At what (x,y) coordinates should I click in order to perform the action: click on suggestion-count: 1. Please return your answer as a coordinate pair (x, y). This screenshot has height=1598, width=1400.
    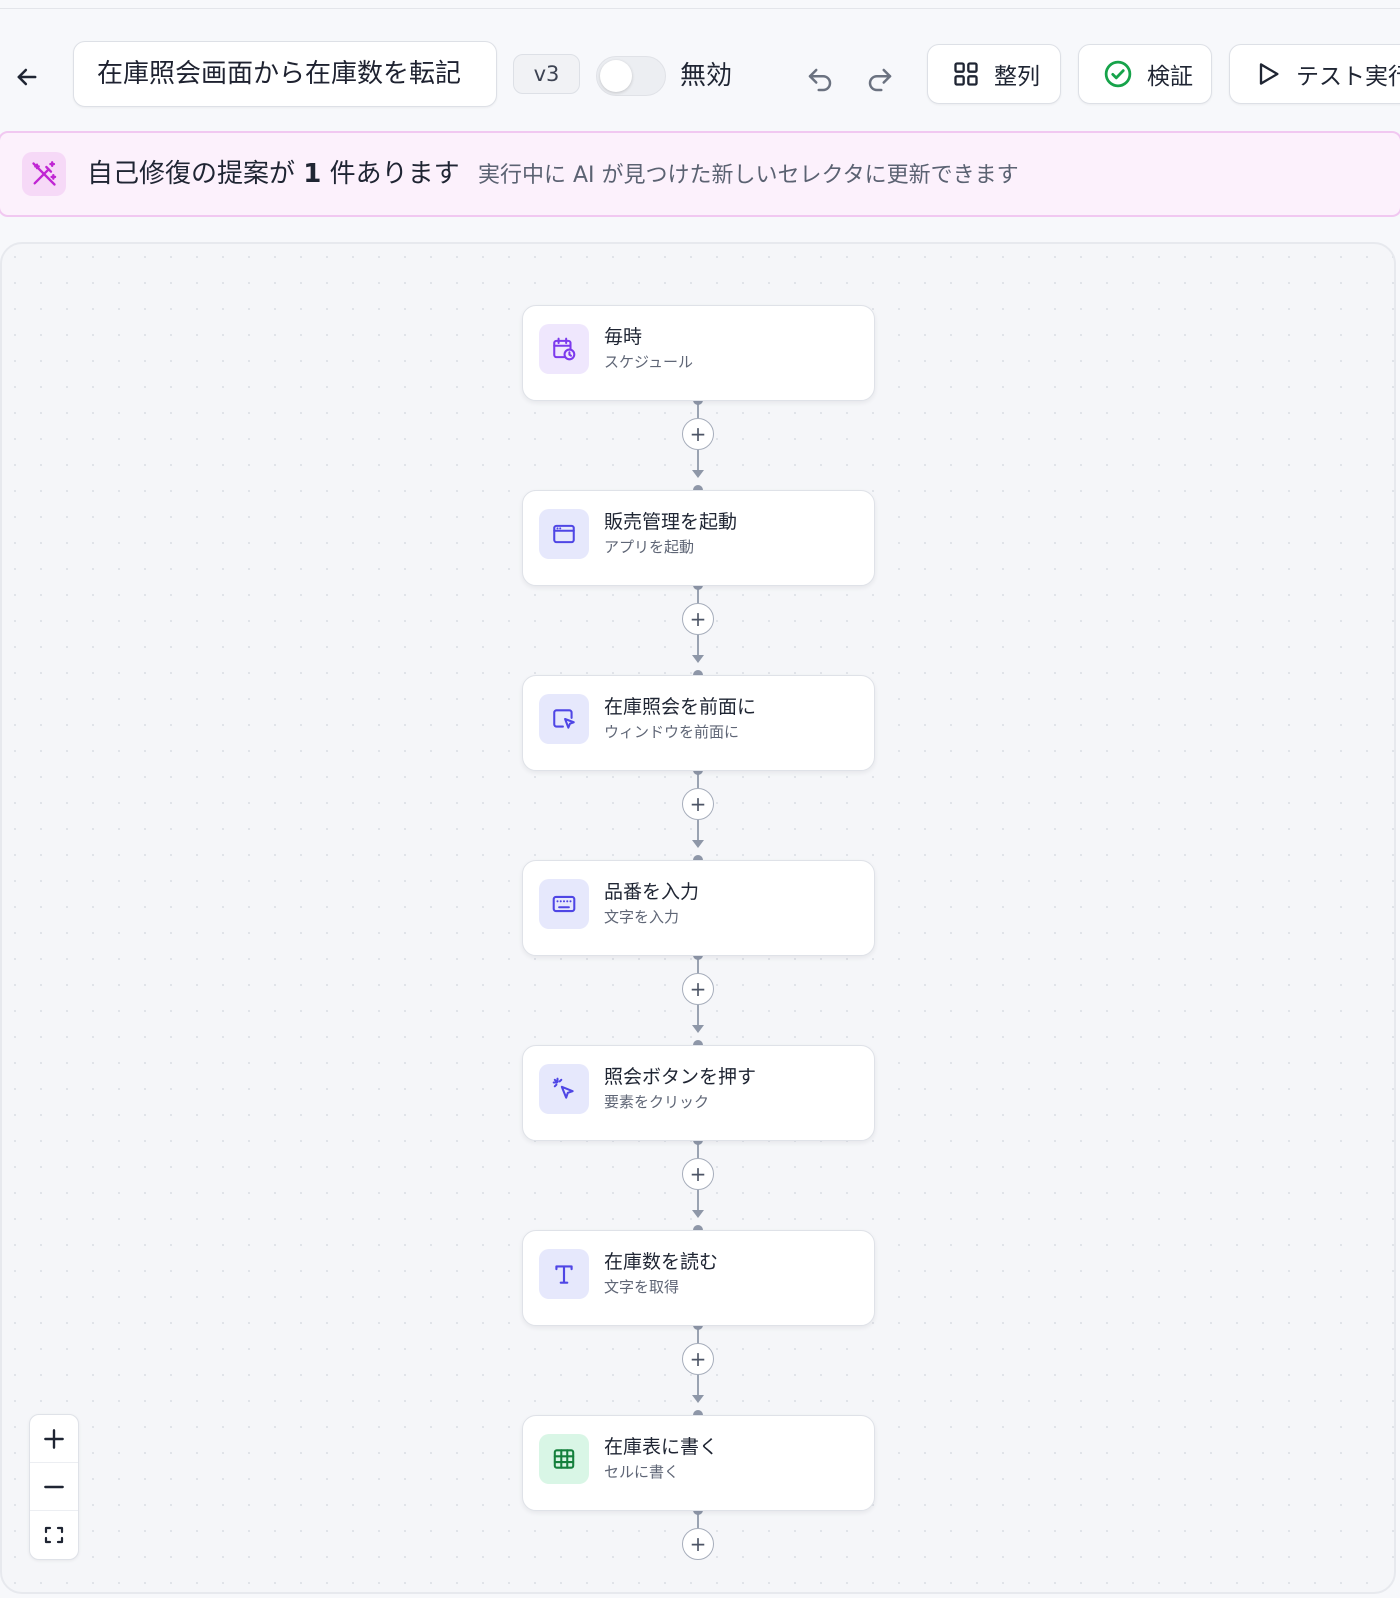
    Looking at the image, I should click on (312, 174).